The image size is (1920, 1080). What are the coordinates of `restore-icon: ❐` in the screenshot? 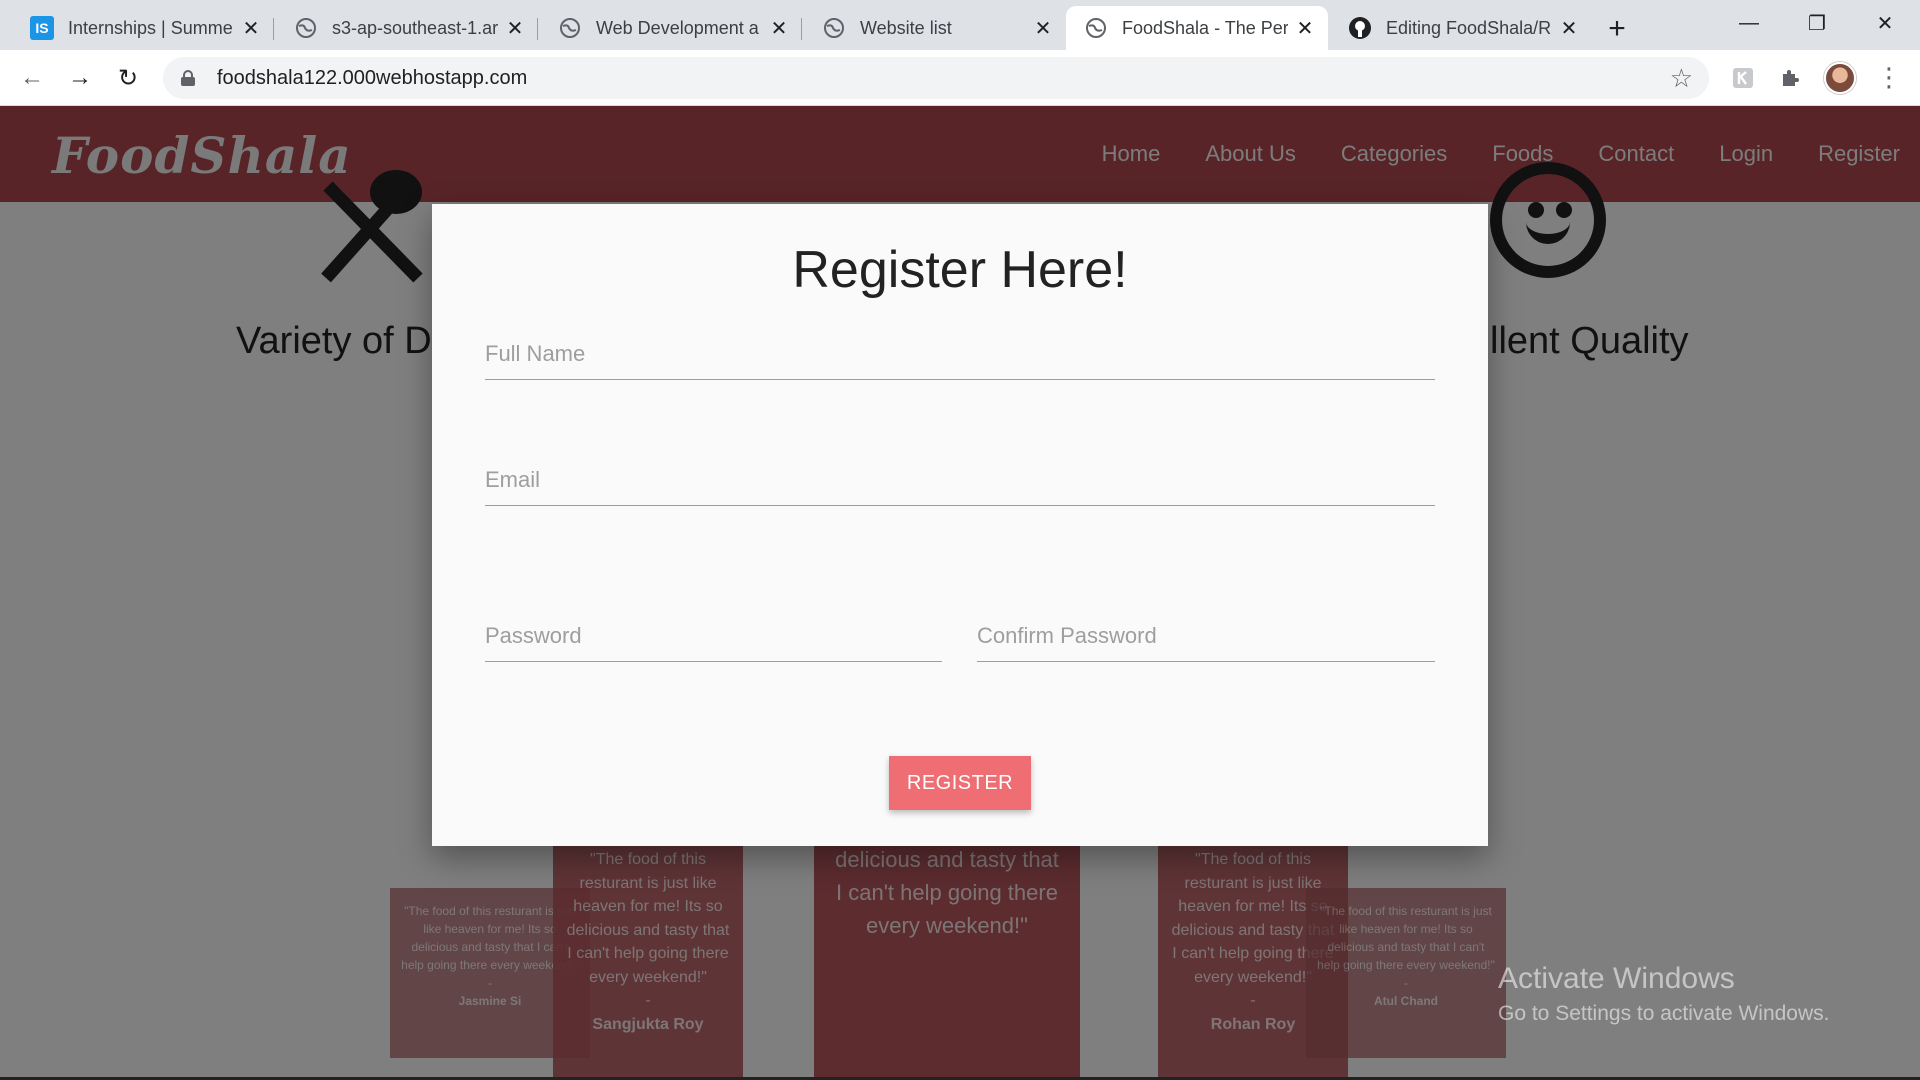 It's located at (1817, 23).